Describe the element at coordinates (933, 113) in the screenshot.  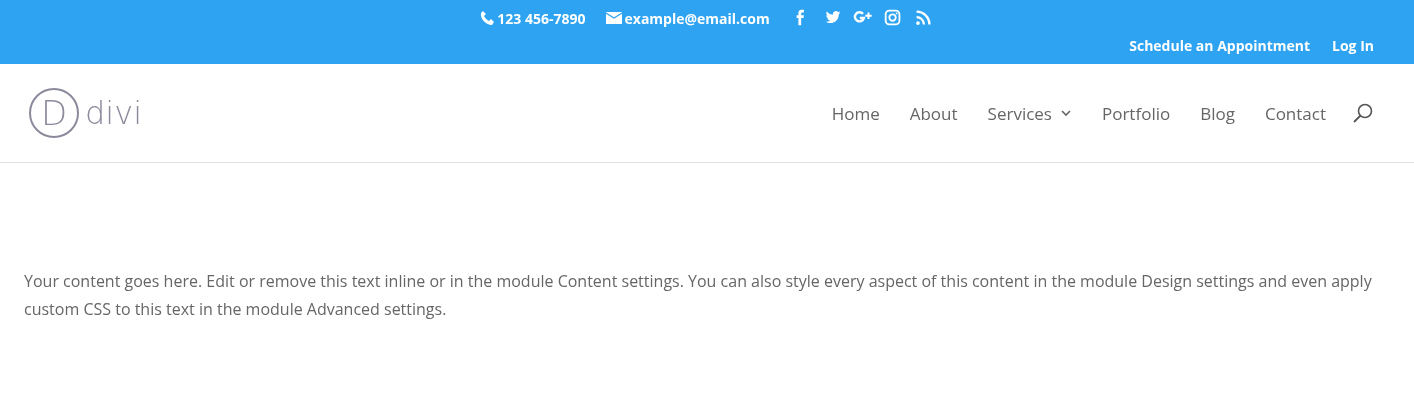
I see `nav-link: About` at that location.